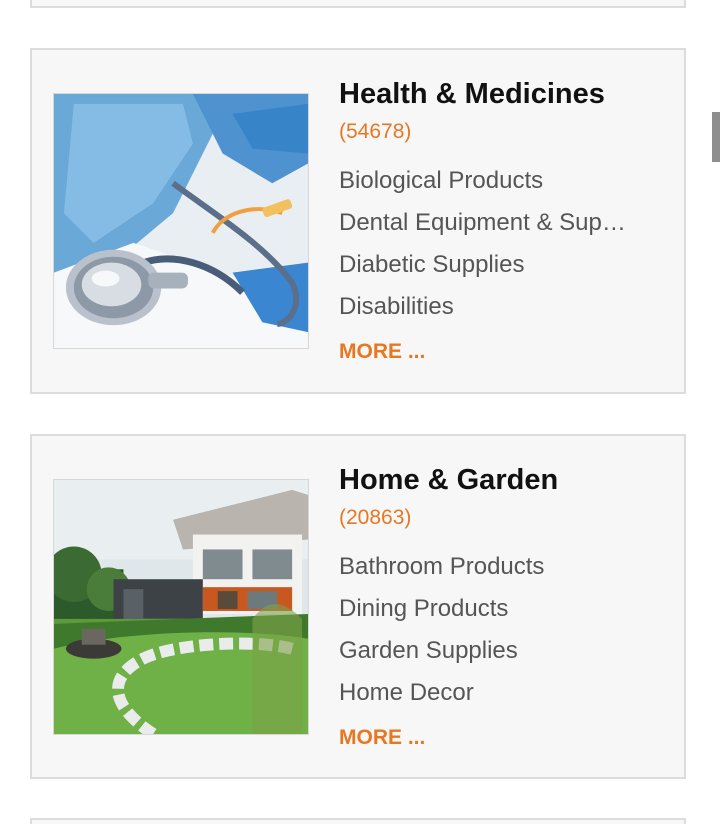 The image size is (720, 824). I want to click on category-card-partial-top, so click(358, 4).